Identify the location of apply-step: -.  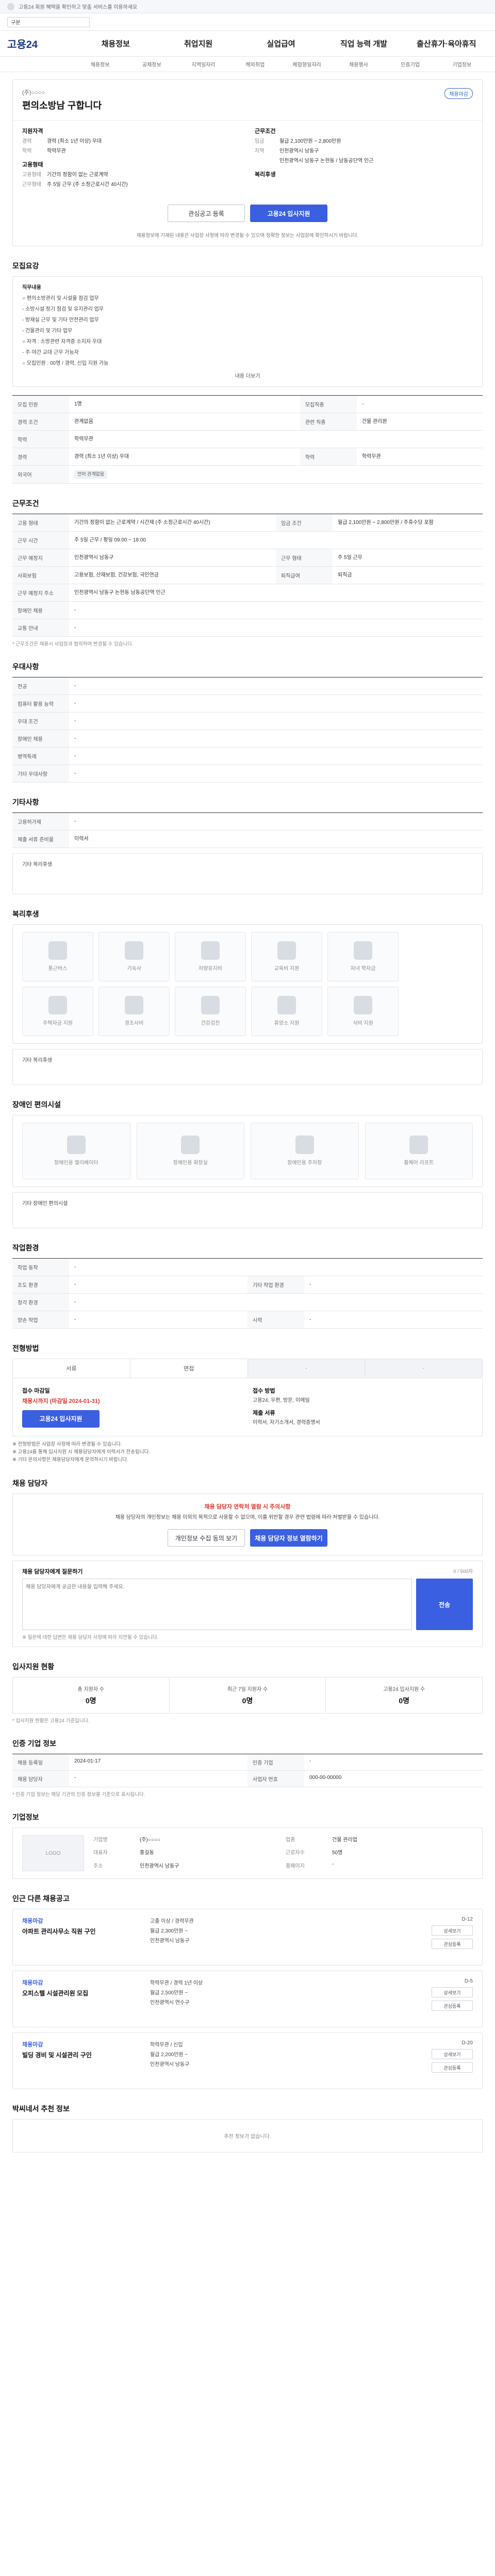
(307, 1368).